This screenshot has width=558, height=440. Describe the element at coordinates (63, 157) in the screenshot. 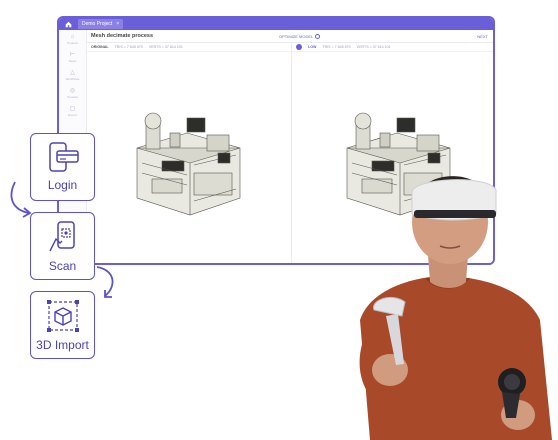

I see `phone-card-icon` at that location.